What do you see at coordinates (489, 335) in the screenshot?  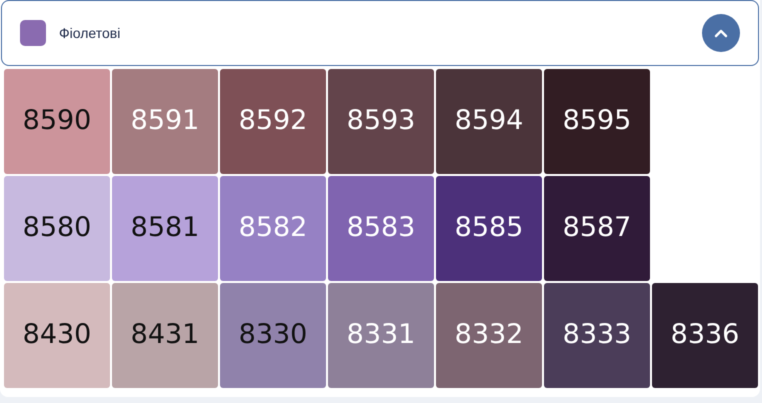 I see `color-tile: 8332` at bounding box center [489, 335].